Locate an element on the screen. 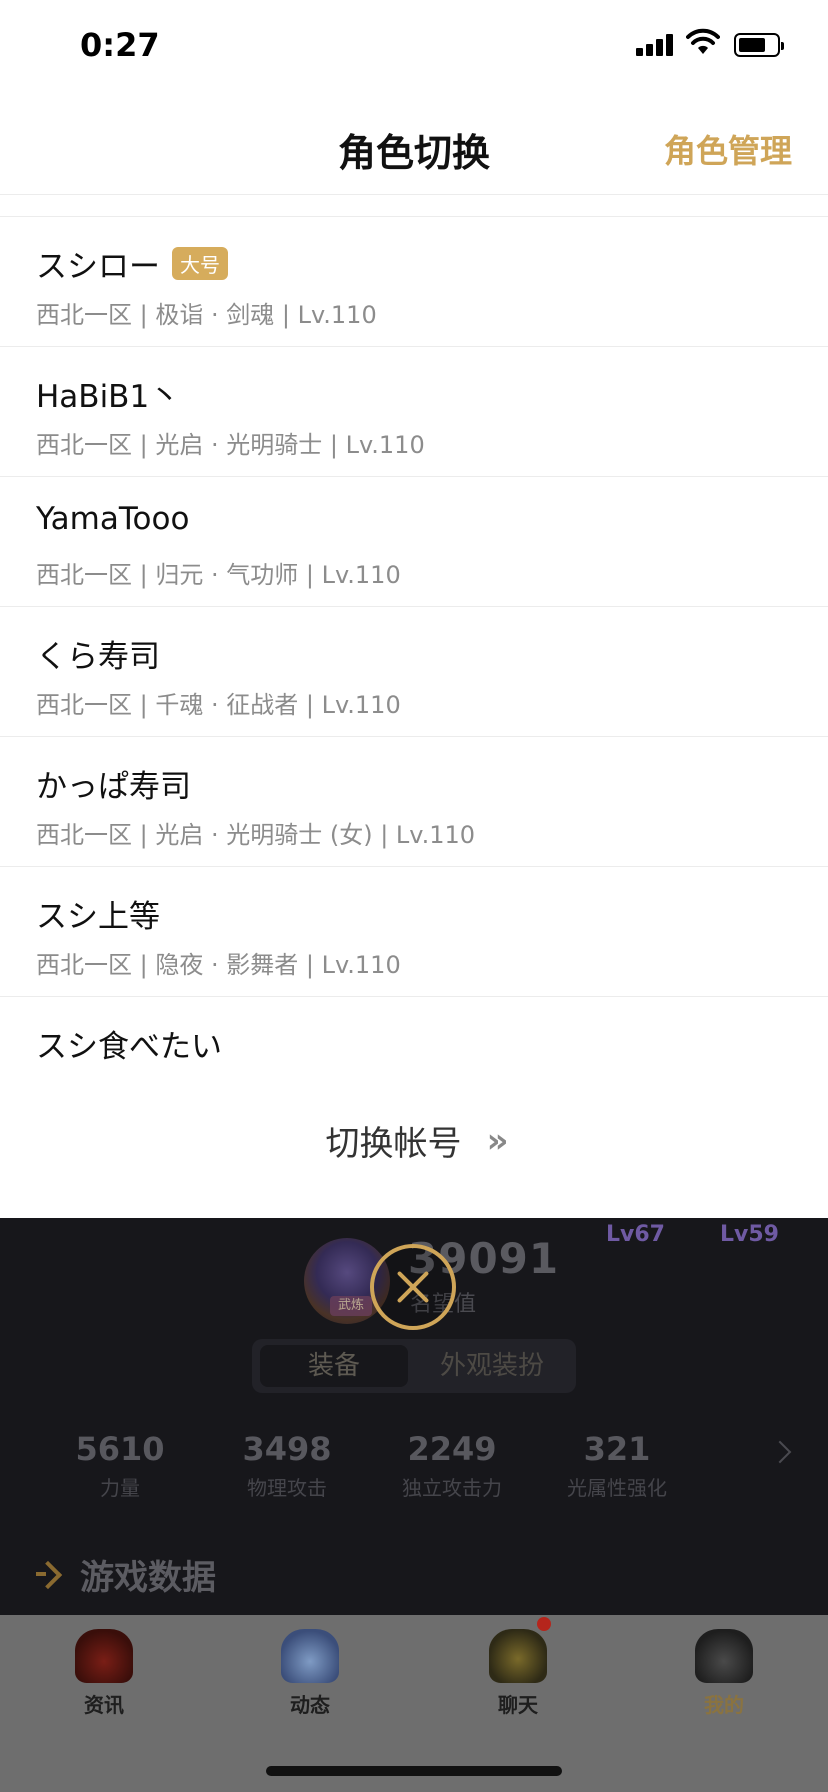 The image size is (828, 1792). stat-value: 3498 is located at coordinates (287, 1449).